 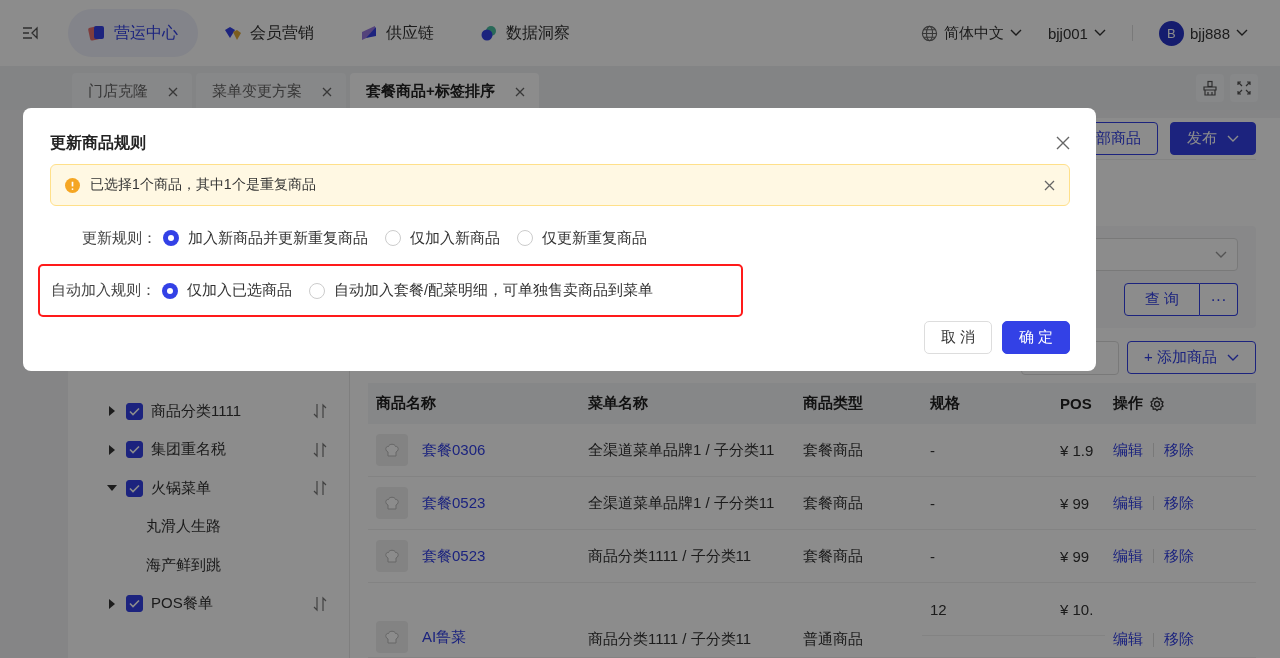 What do you see at coordinates (183, 527) in the screenshot?
I see `tree-item: 丸滑人生路` at bounding box center [183, 527].